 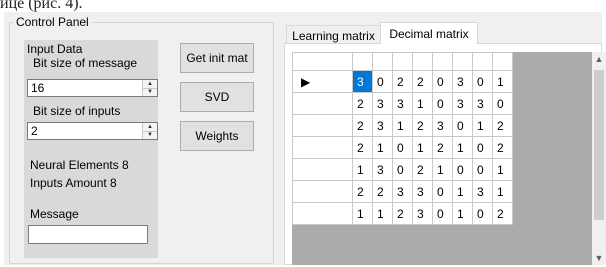 What do you see at coordinates (92, 88) in the screenshot?
I see `bit-size-message-input: 16 ▲ ▼` at bounding box center [92, 88].